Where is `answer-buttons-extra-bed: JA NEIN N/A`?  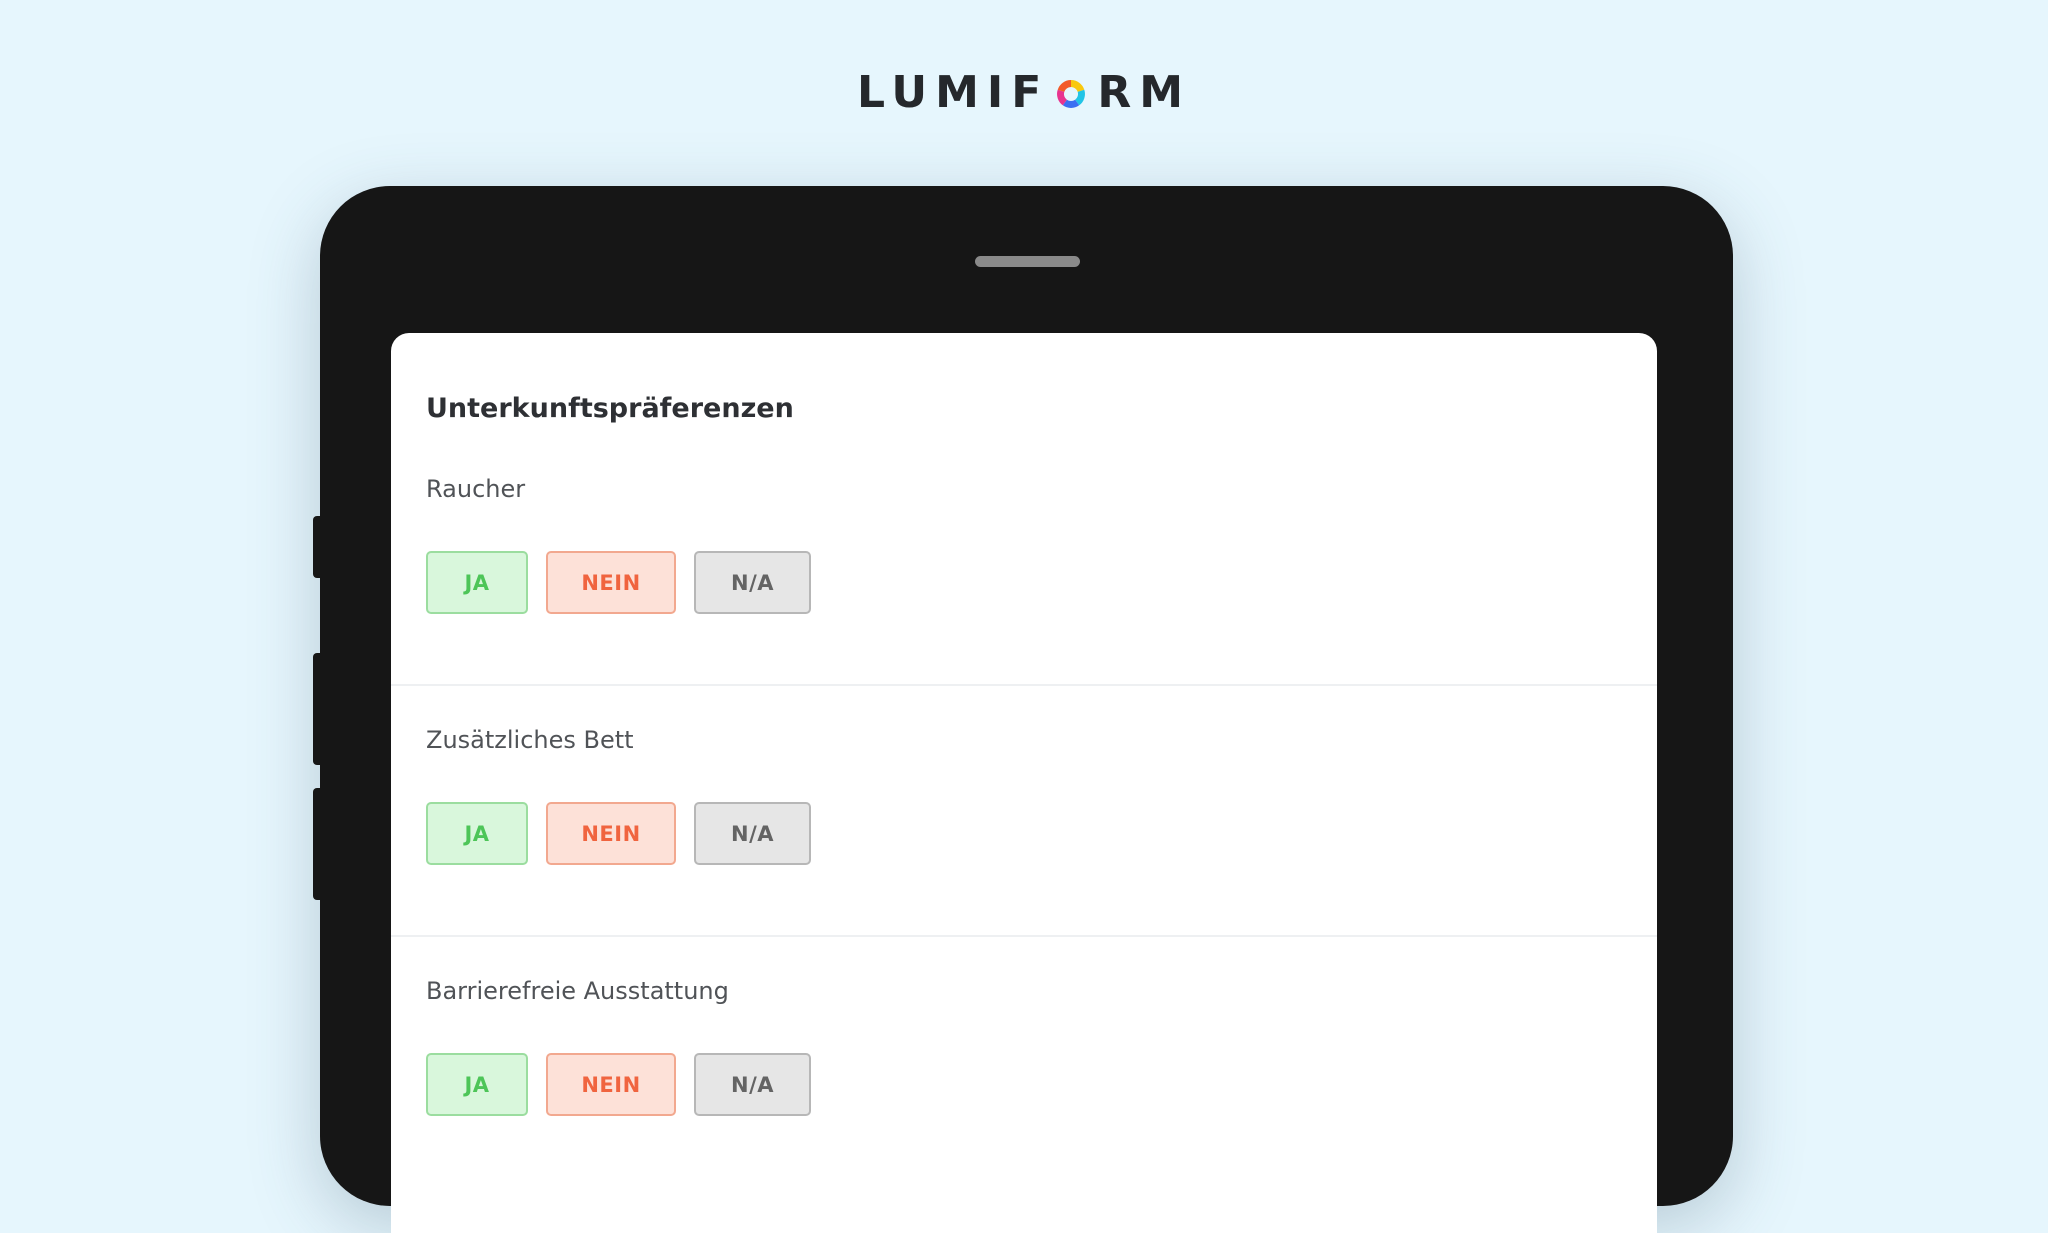
answer-buttons-extra-bed: JA NEIN N/A is located at coordinates (618, 833).